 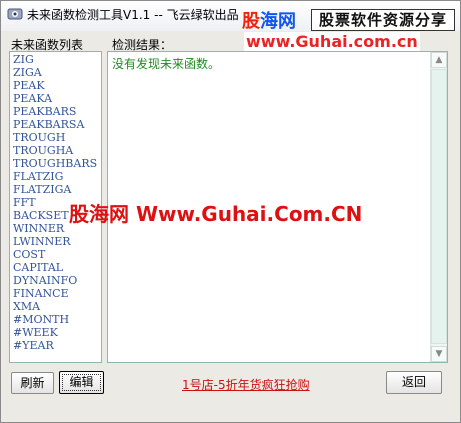 What do you see at coordinates (32, 383) in the screenshot?
I see `refresh-button: 刷新` at bounding box center [32, 383].